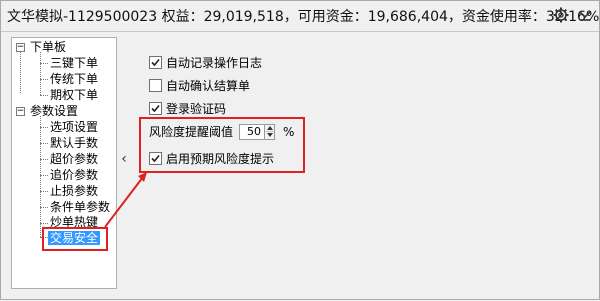  What do you see at coordinates (196, 109) in the screenshot?
I see `login-captcha-label: 登录验证码` at bounding box center [196, 109].